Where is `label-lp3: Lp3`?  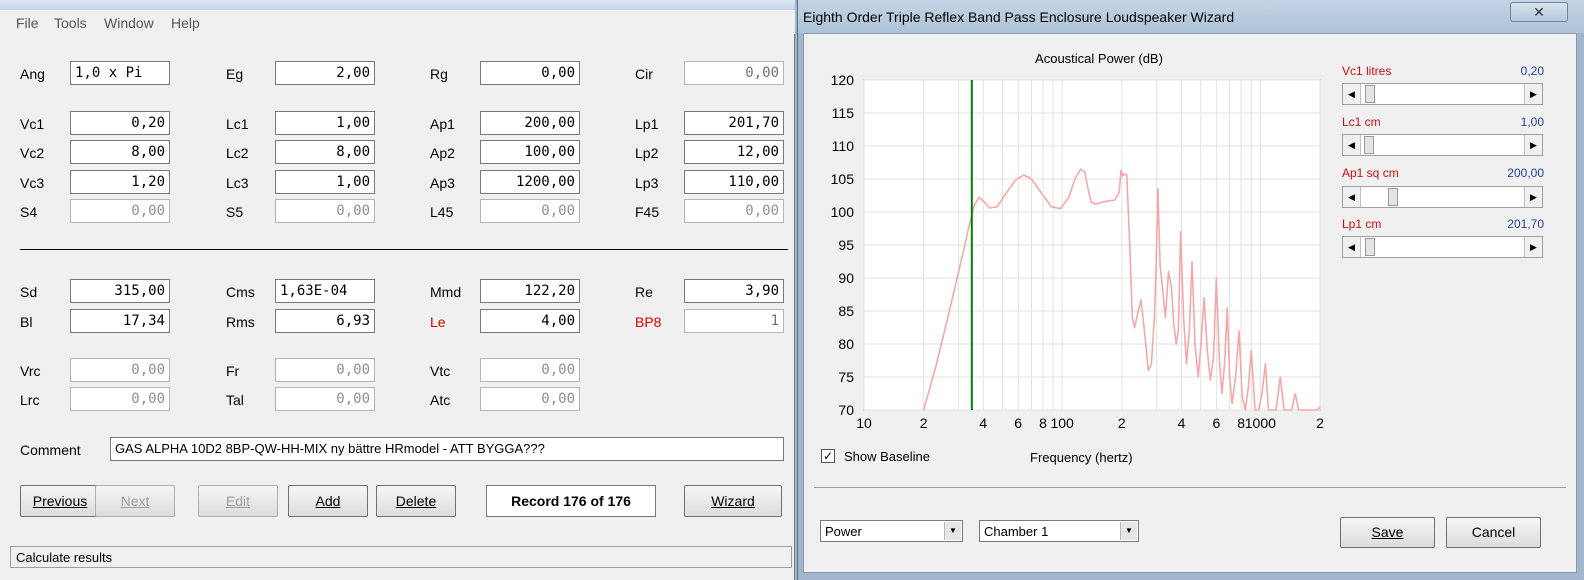
label-lp3: Lp3 is located at coordinates (647, 183).